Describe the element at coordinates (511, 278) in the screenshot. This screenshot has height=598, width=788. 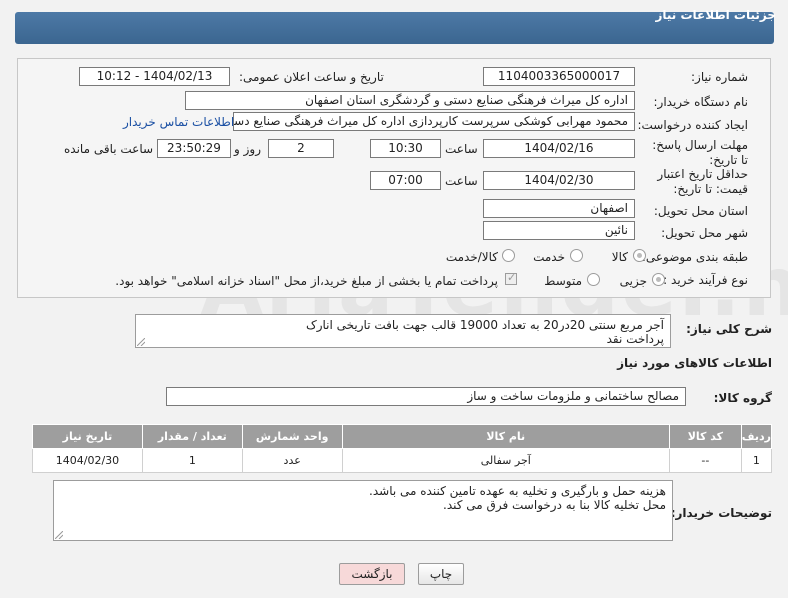
I see `treasury-checkbox` at that location.